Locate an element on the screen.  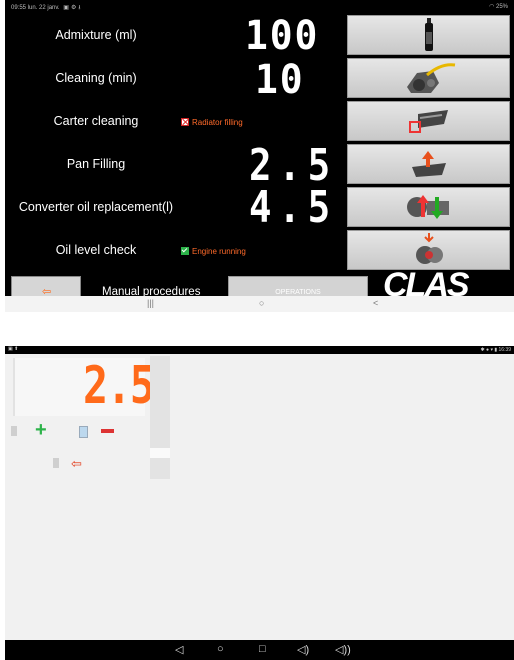
label-carter-cleaning: Carter cleaning is located at coordinates (96, 121).